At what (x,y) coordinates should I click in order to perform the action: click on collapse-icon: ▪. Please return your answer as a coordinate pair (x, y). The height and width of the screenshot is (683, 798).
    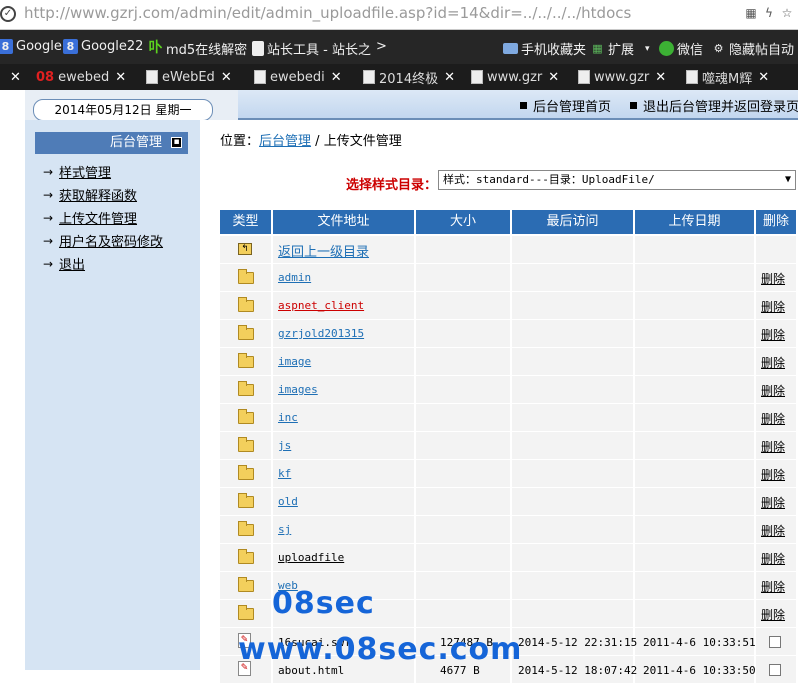
    Looking at the image, I should click on (176, 142).